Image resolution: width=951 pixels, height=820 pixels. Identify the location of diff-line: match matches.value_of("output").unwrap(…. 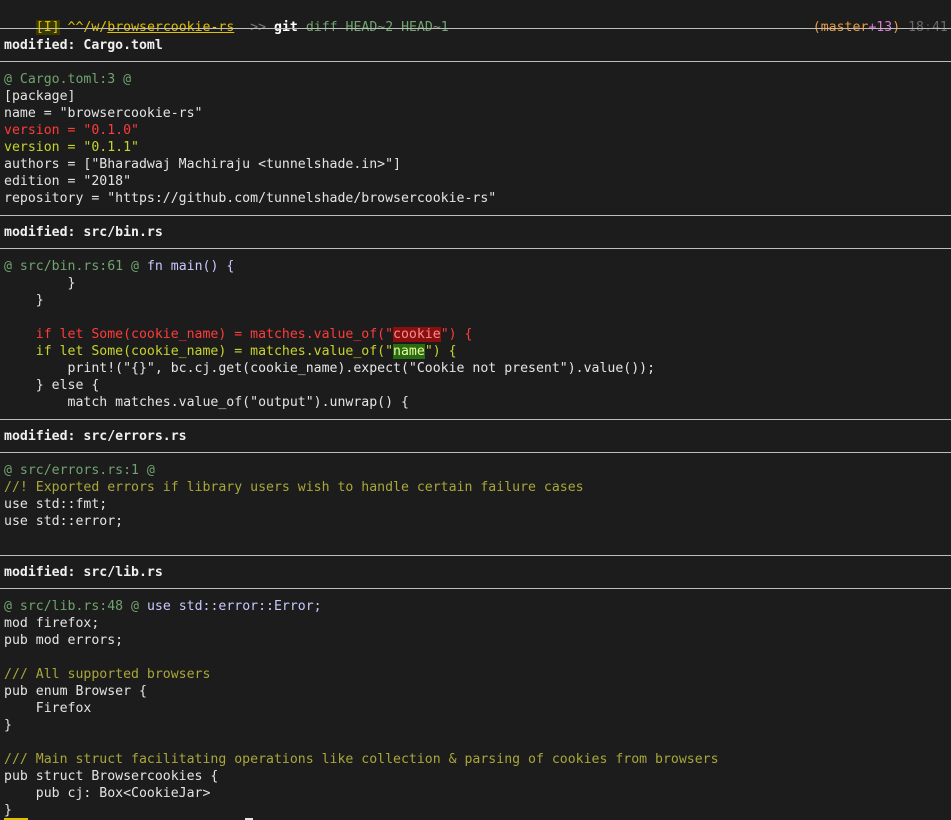
(206, 402).